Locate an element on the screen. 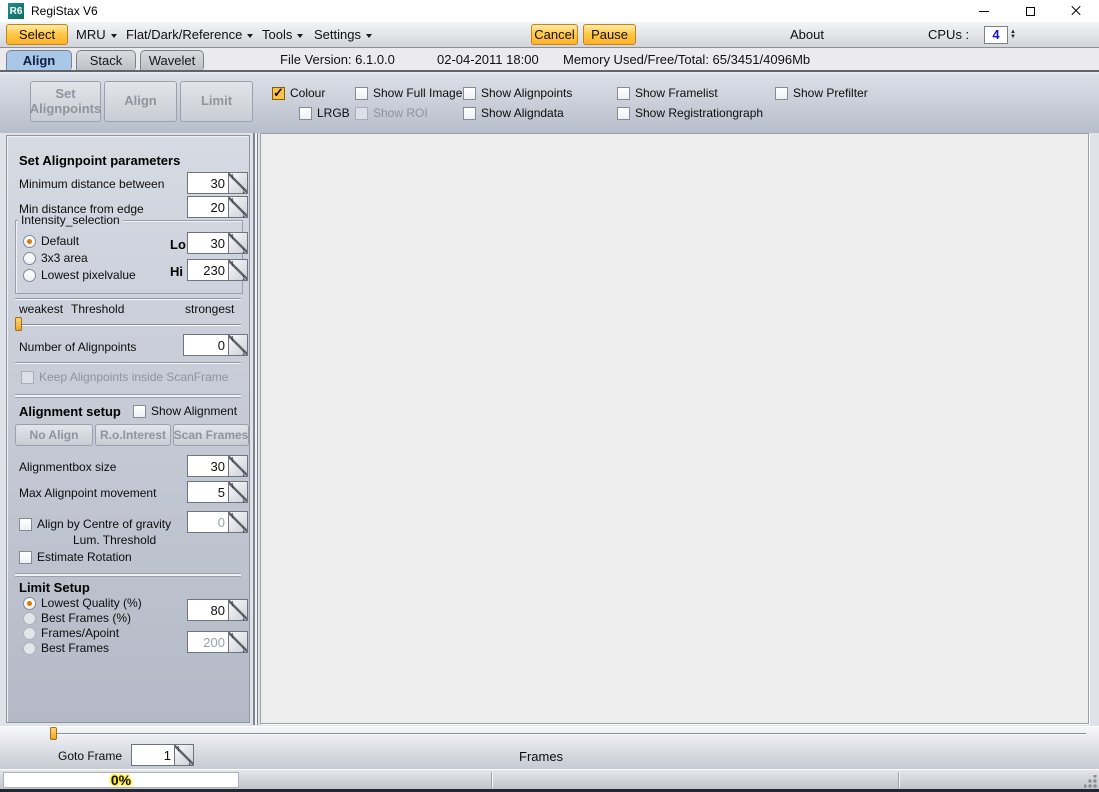 The width and height of the screenshot is (1099, 792). best-frames-input is located at coordinates (208, 642).